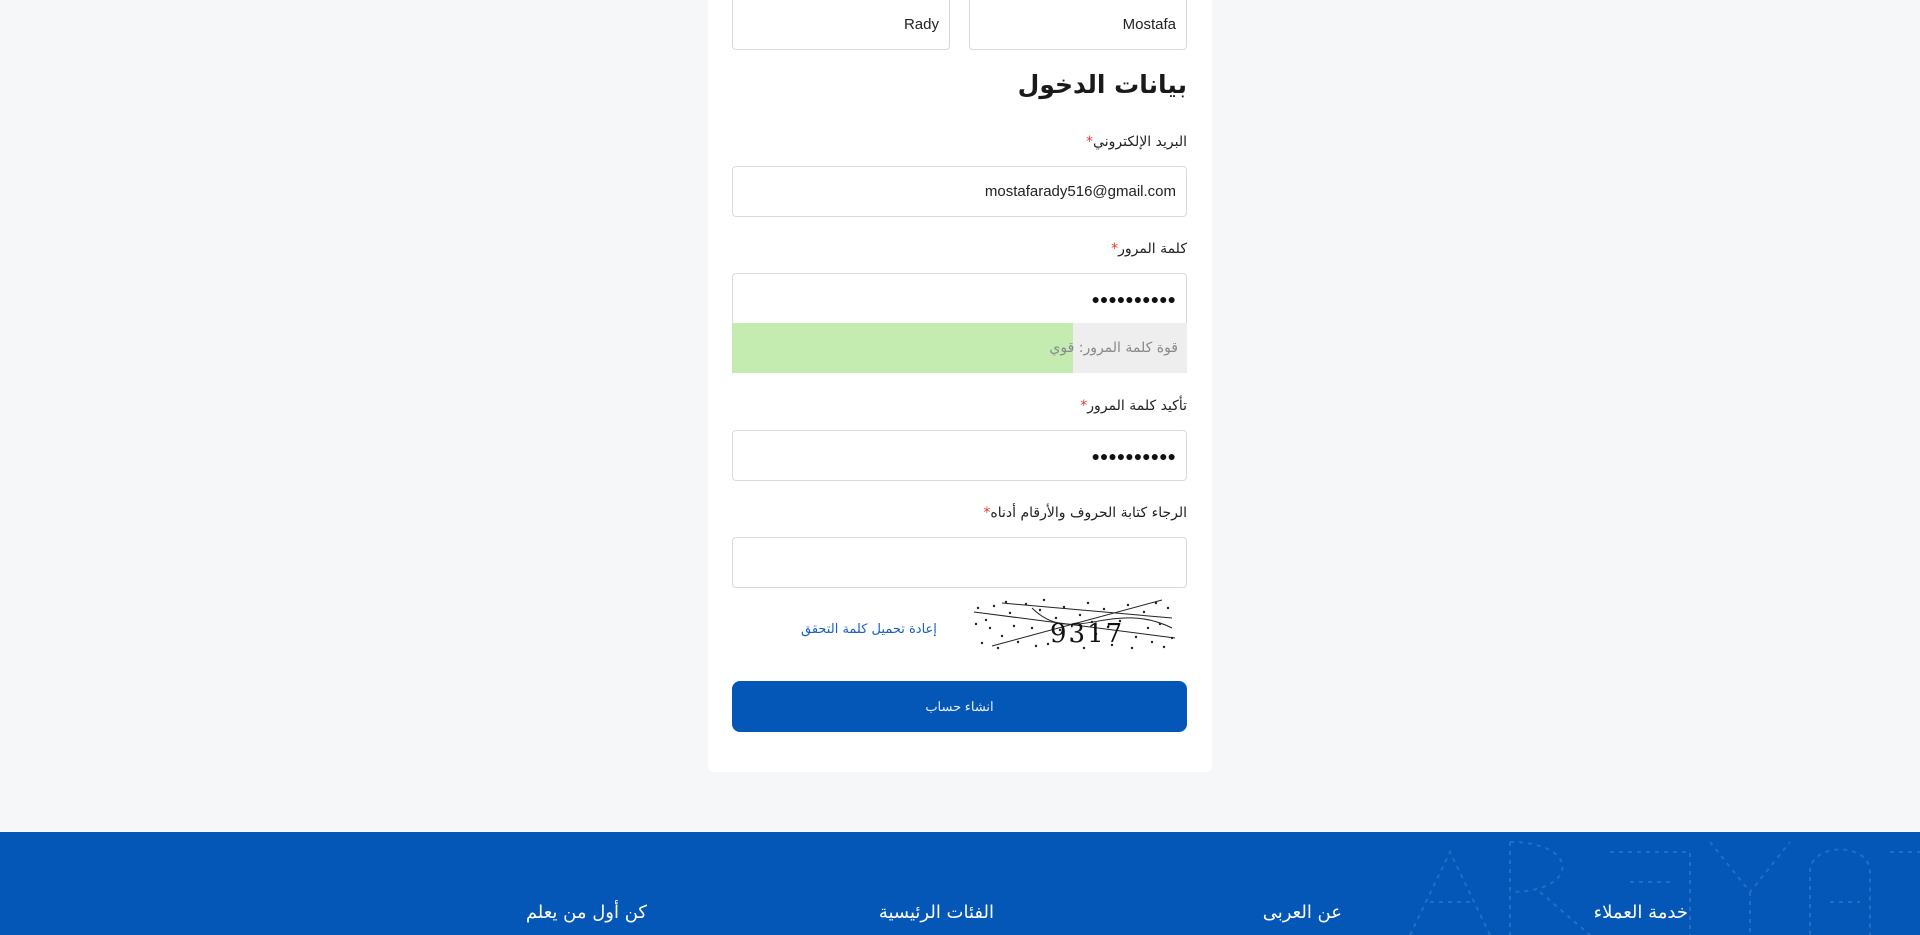 The height and width of the screenshot is (935, 1920). Describe the element at coordinates (1113, 348) in the screenshot. I see `password-strength-text: قوة كلمة المرور: قوي` at that location.